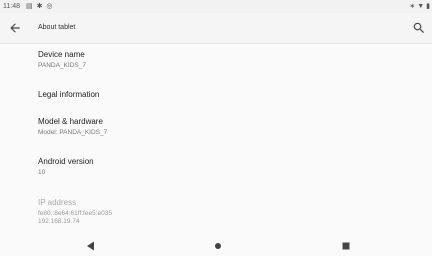  Describe the element at coordinates (11, 6) in the screenshot. I see `status-time: 11:48` at that location.